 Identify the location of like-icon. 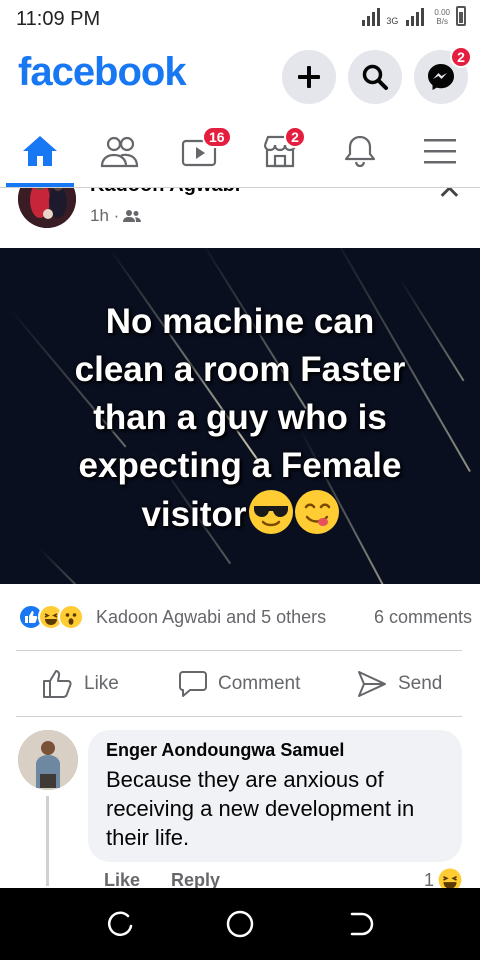
(57, 684).